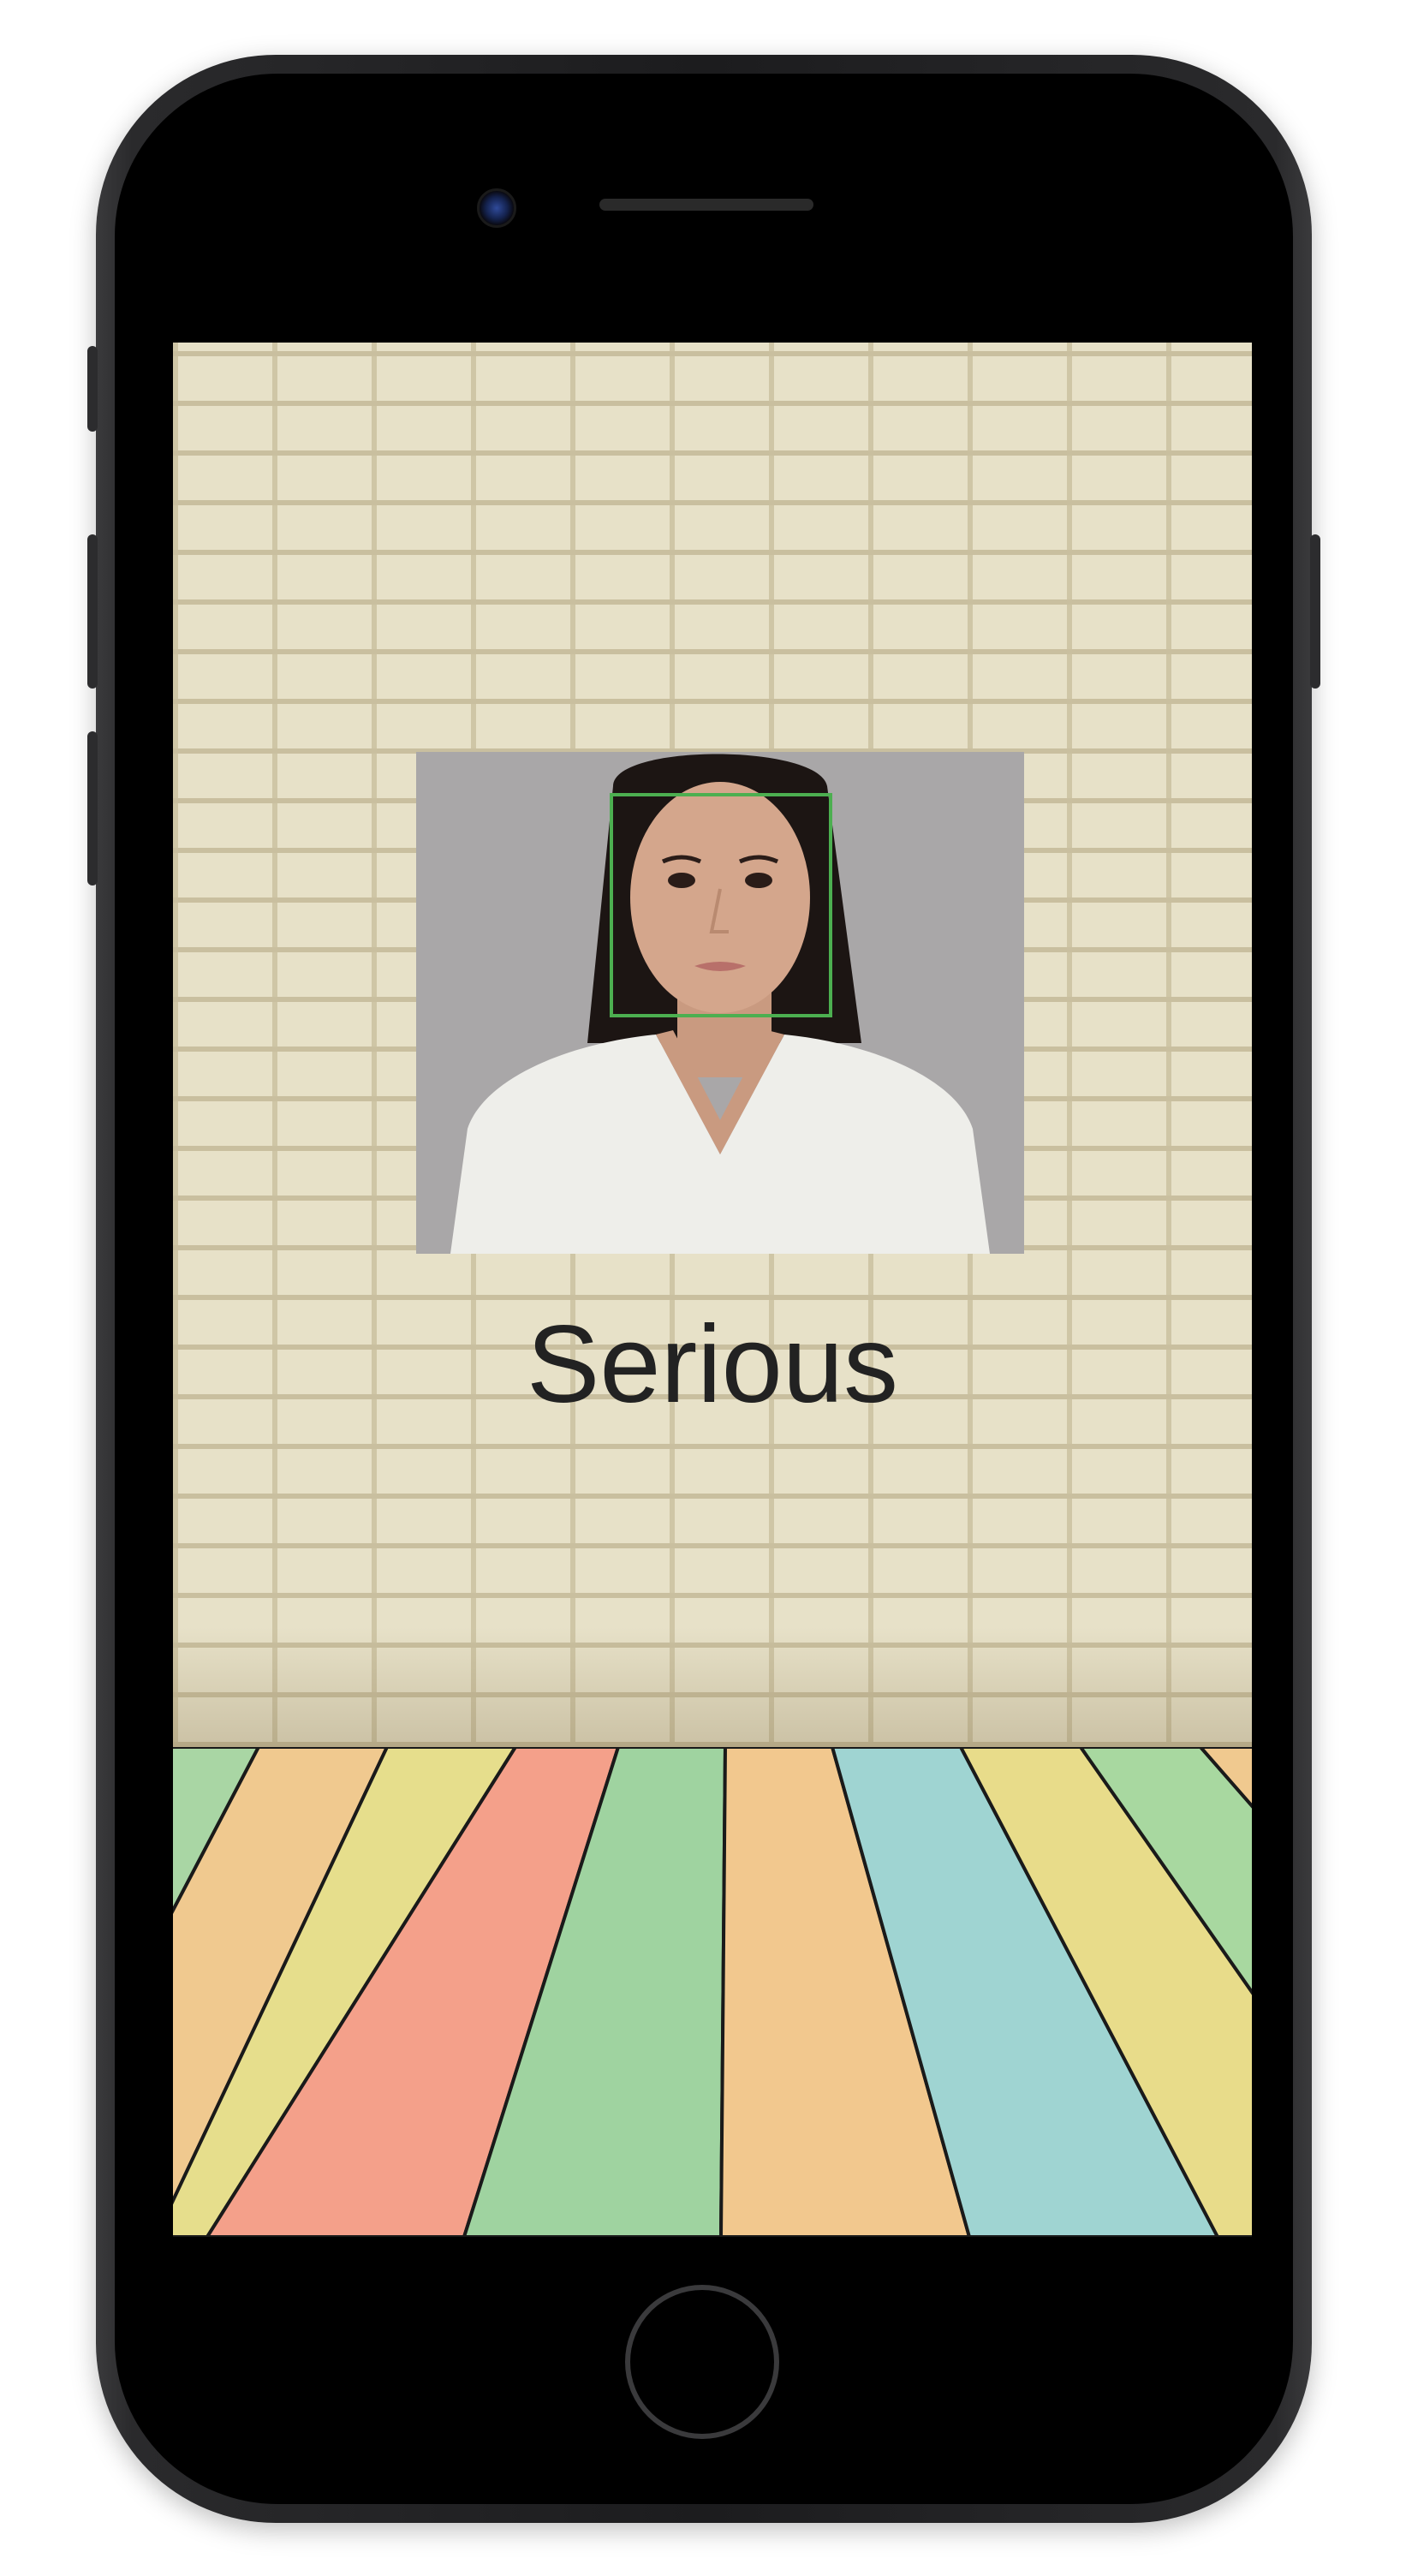 Image resolution: width=1406 pixels, height=2576 pixels. I want to click on wall-shadow, so click(712, 1687).